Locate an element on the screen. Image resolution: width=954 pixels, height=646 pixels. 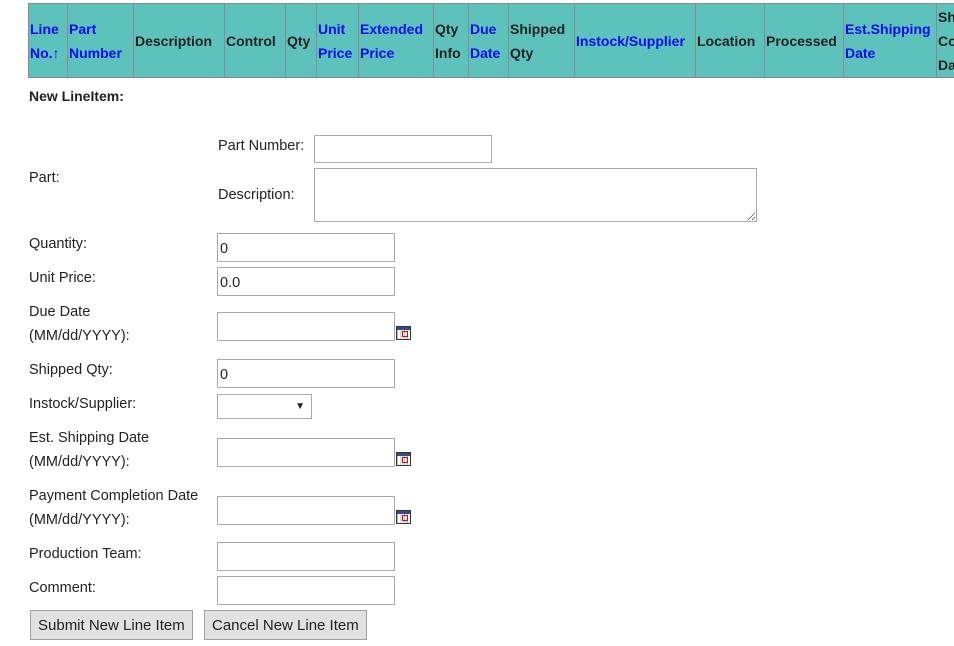
column-header: Processed is located at coordinates (804, 40).